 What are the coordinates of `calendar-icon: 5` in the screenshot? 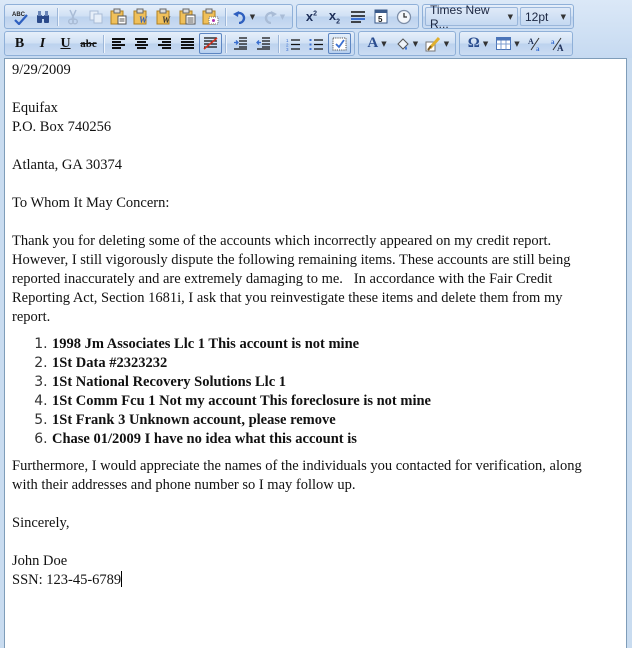 It's located at (380, 16).